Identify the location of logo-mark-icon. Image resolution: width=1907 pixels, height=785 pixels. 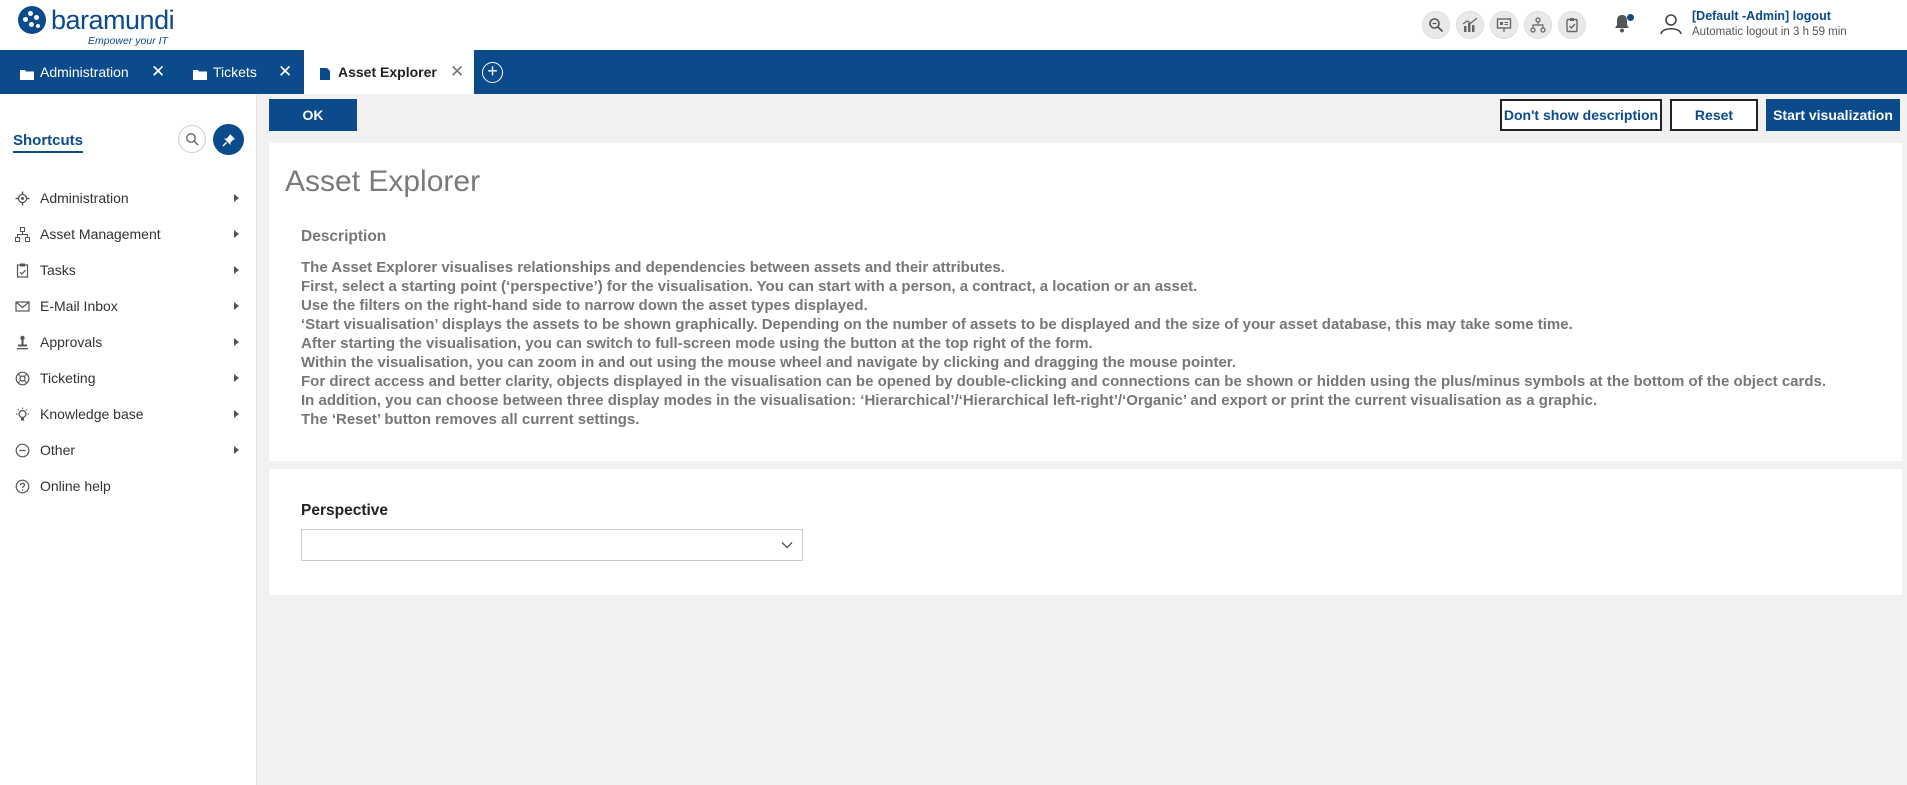
(32, 20).